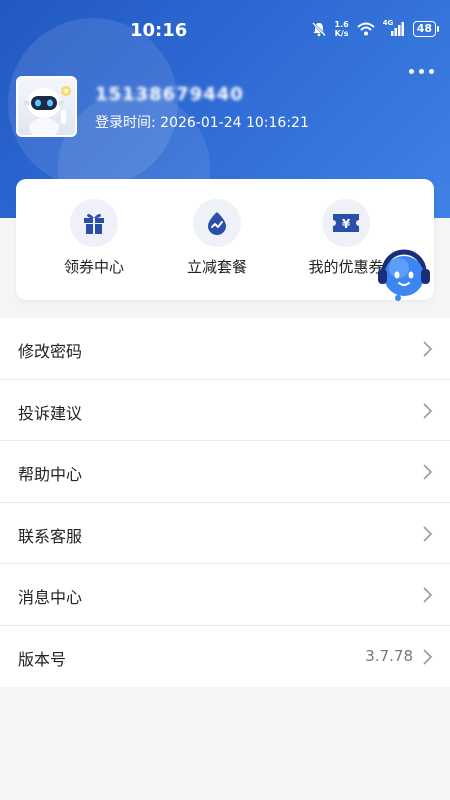  Describe the element at coordinates (225, 472) in the screenshot. I see `menu-item-help-center: 帮助中心` at that location.